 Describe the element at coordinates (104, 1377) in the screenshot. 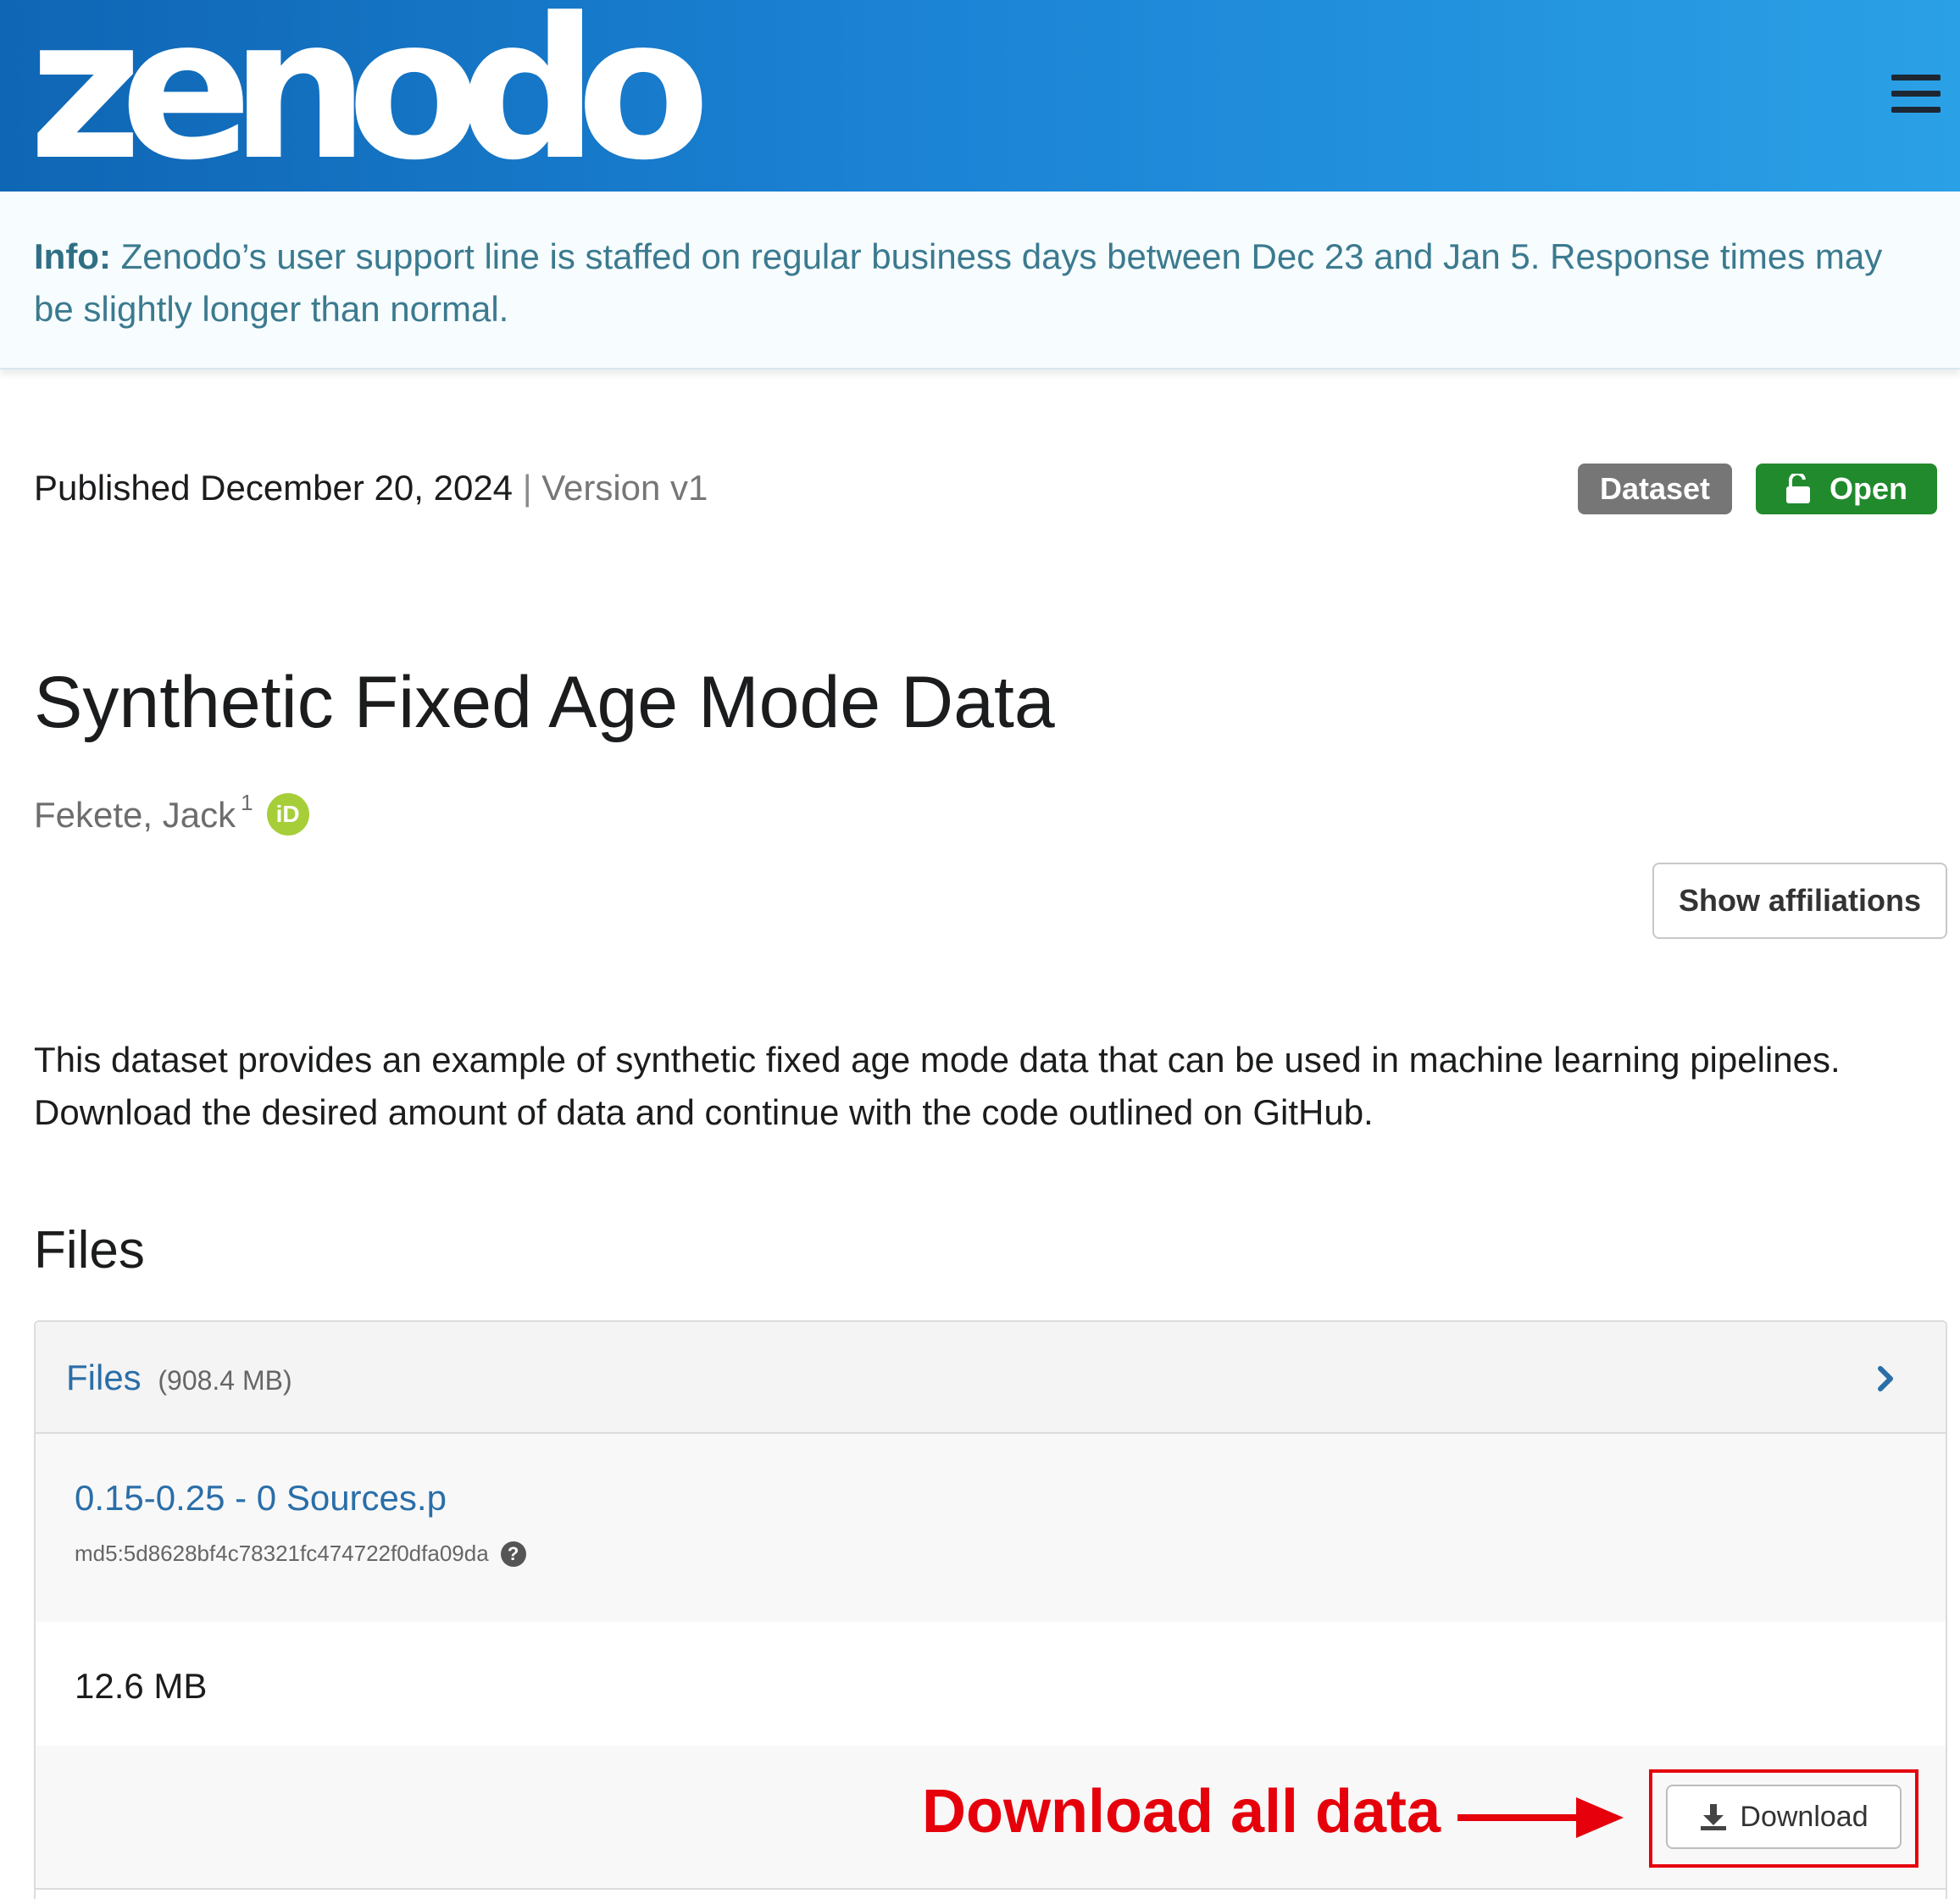

I see `files-panel-label: Files` at that location.